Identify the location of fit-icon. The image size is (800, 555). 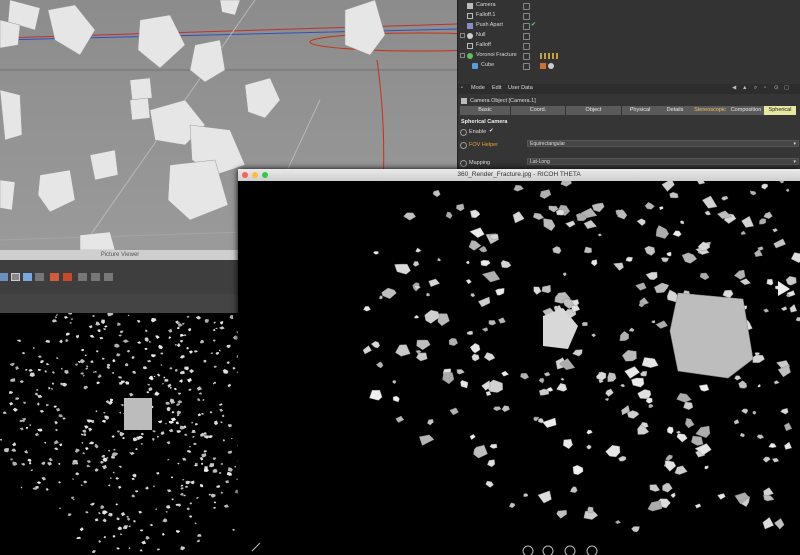
(95, 277).